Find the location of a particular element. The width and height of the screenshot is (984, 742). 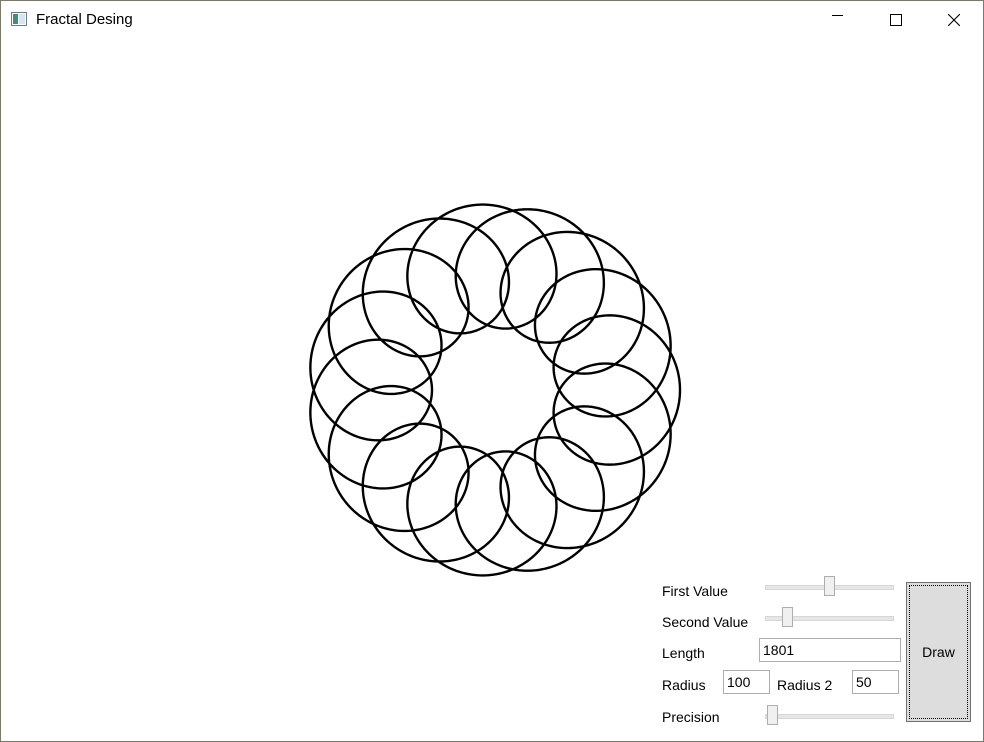

draw-button: Draw is located at coordinates (938, 652).